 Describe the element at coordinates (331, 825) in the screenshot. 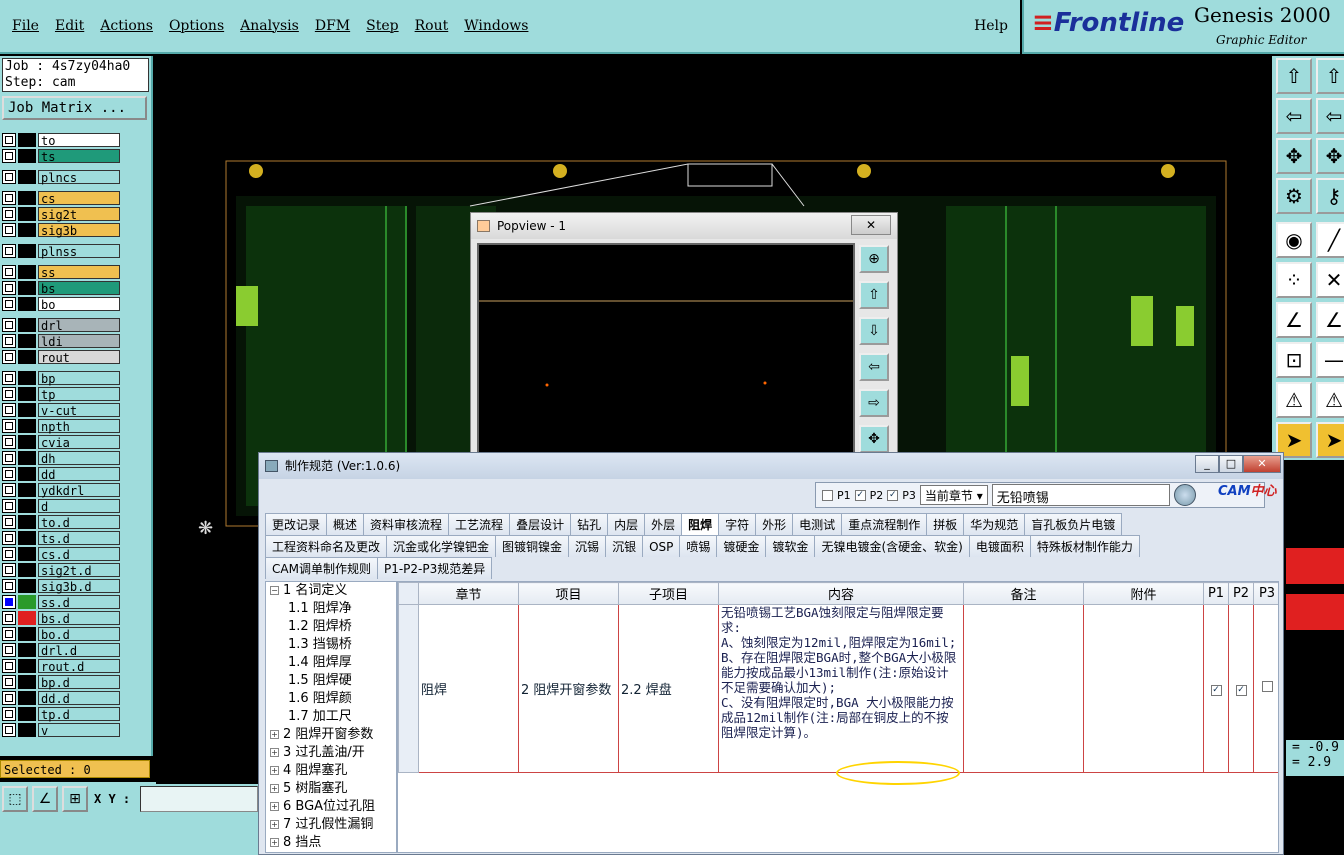

I see `tree-node: +7 过孔假性漏铜` at that location.